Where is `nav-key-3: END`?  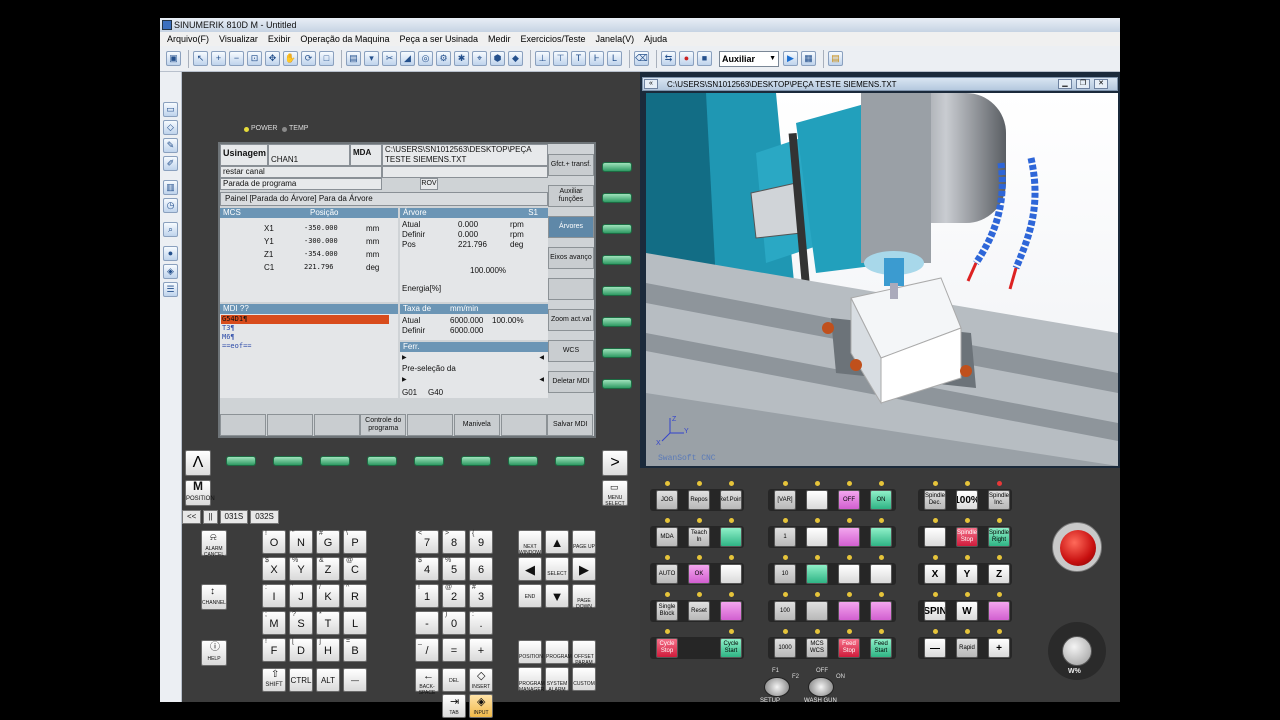 nav-key-3: END is located at coordinates (530, 596).